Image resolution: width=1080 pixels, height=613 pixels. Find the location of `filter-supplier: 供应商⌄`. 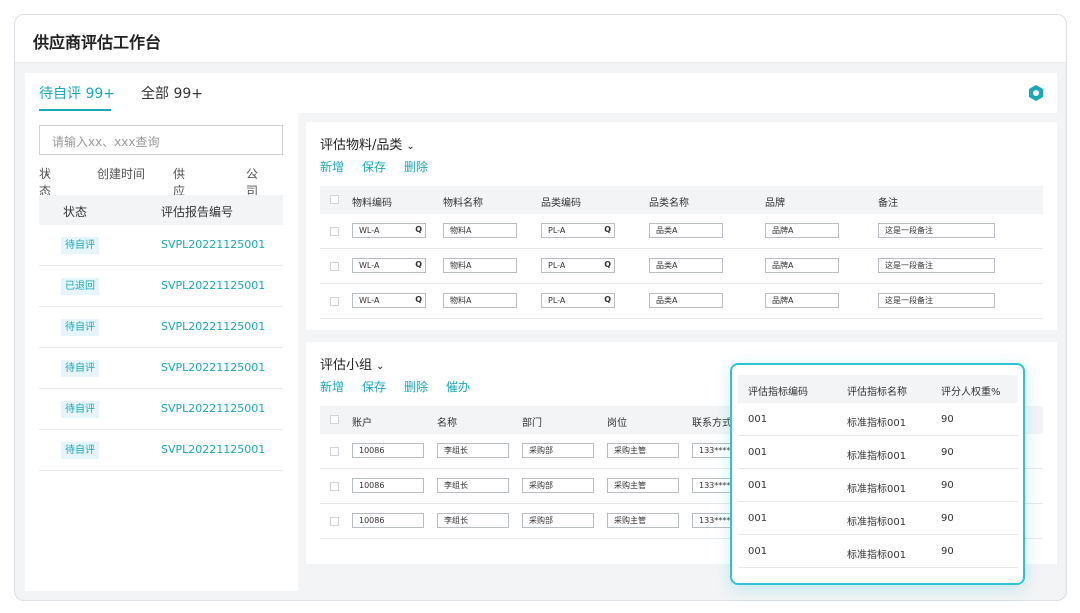

filter-supplier: 供应商⌄ is located at coordinates (179, 190).